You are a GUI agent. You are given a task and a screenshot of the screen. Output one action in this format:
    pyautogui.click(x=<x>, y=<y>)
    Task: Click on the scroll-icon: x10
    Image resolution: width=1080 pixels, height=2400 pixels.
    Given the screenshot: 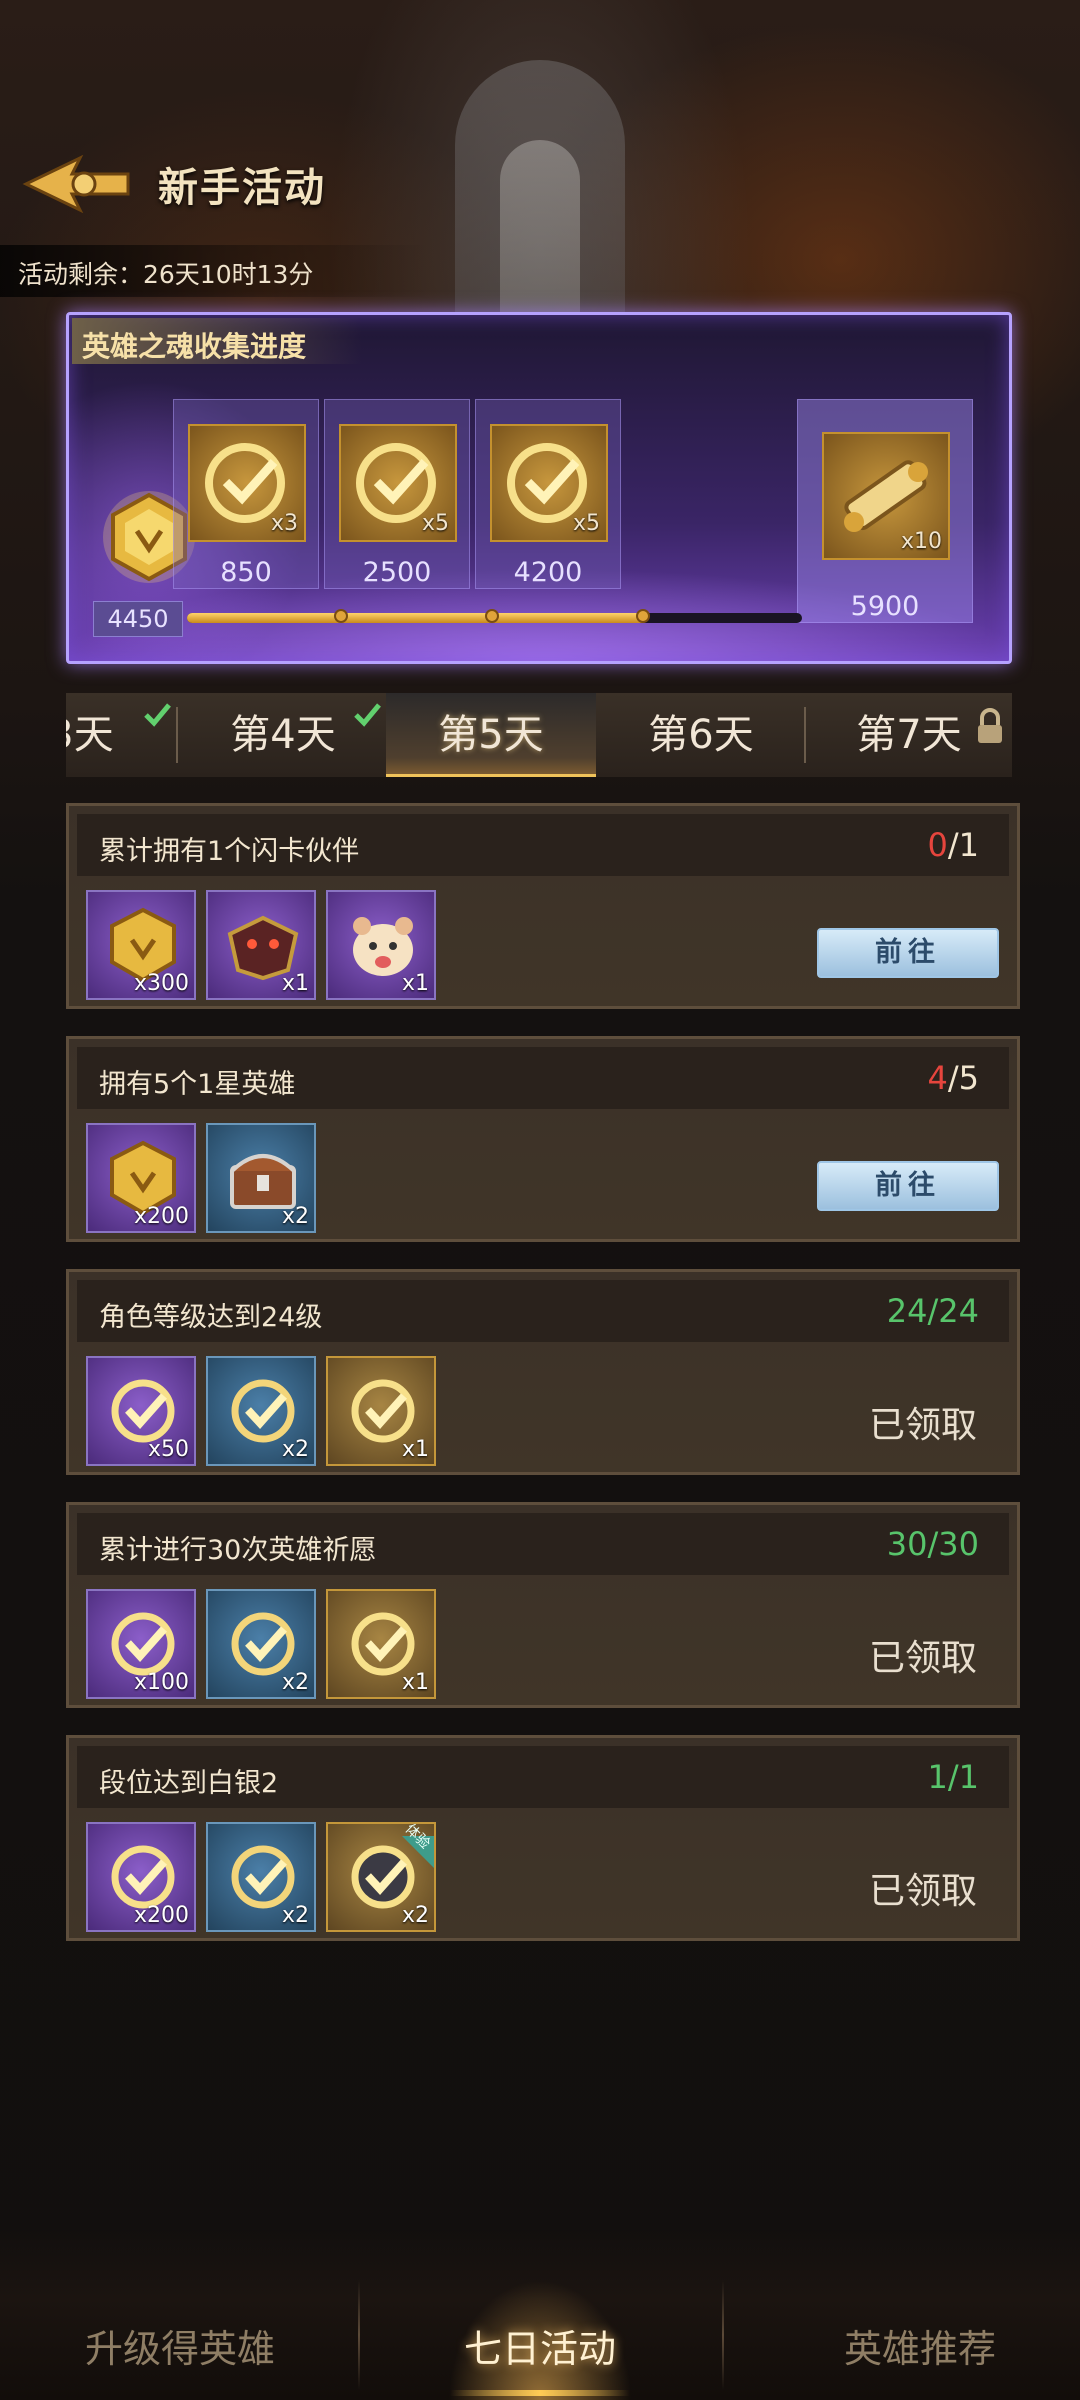 What is the action you would take?
    pyautogui.click(x=886, y=496)
    